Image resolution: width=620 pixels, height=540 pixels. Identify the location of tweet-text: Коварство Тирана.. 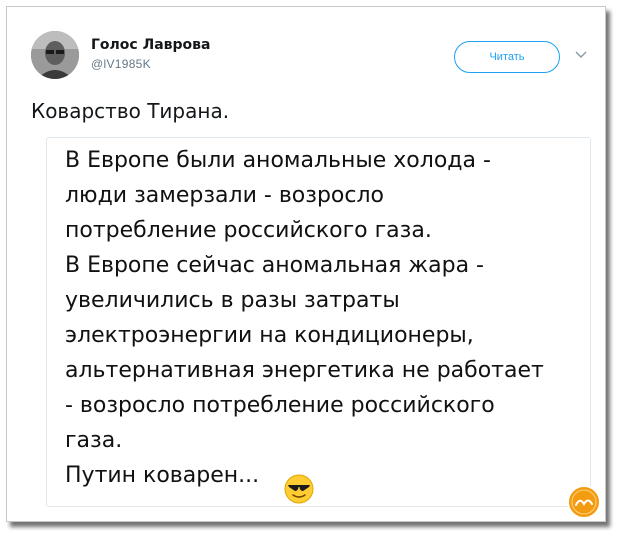
(130, 111).